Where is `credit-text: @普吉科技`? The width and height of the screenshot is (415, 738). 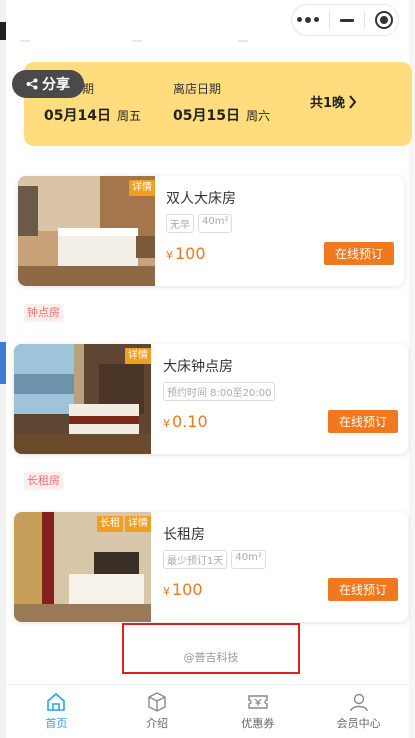 credit-text: @普吉科技 is located at coordinates (211, 657).